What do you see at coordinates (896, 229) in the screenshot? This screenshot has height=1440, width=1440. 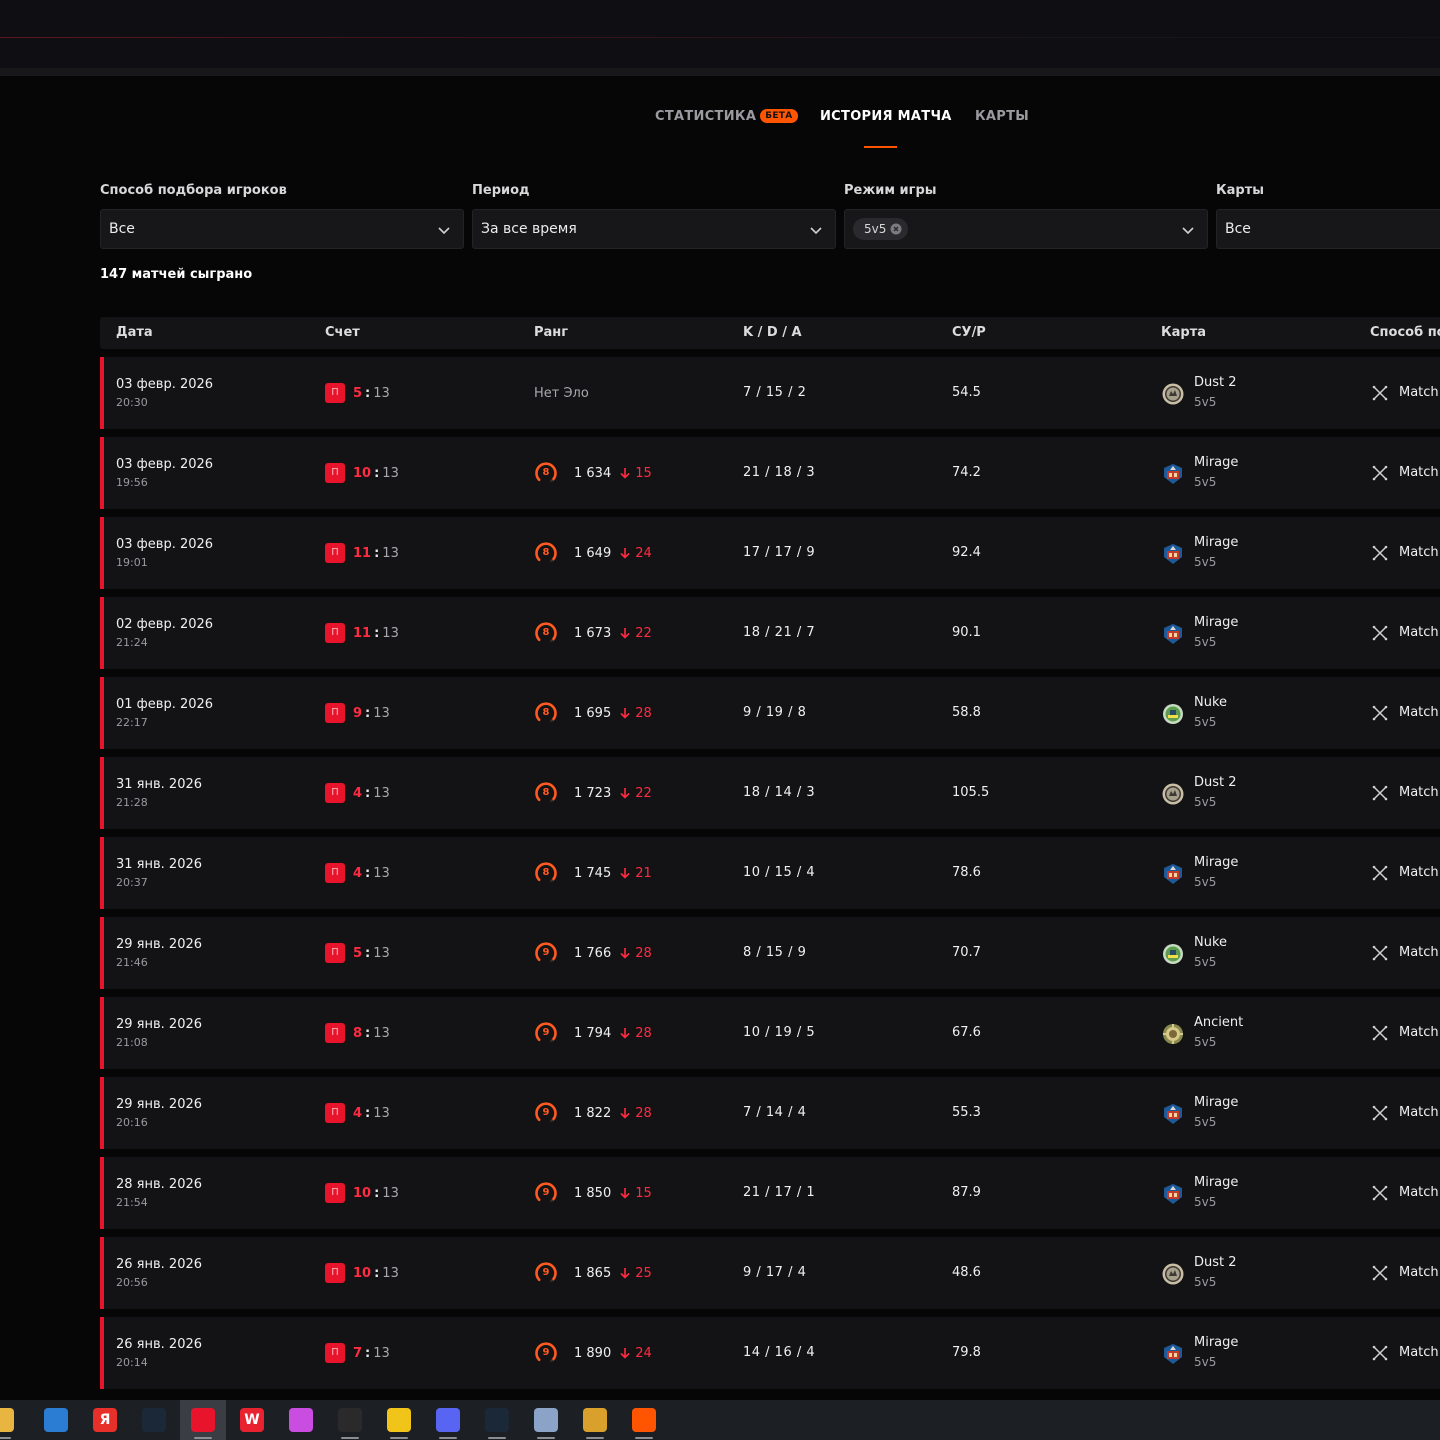 I see `chip-remove-icon` at bounding box center [896, 229].